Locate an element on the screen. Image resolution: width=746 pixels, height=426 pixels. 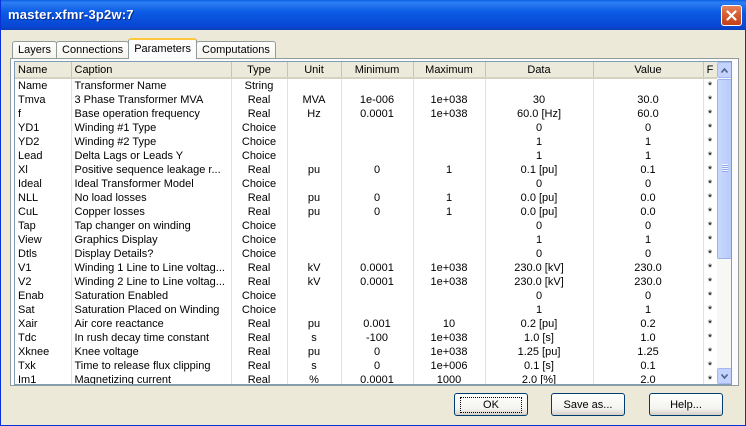
cell-caption: No load losses is located at coordinates (151, 198).